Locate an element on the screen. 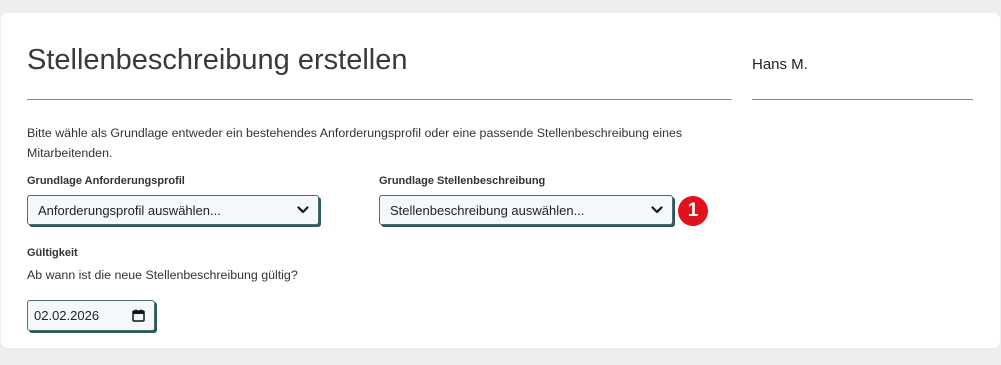 The image size is (1001, 365). title-divider is located at coordinates (379, 99).